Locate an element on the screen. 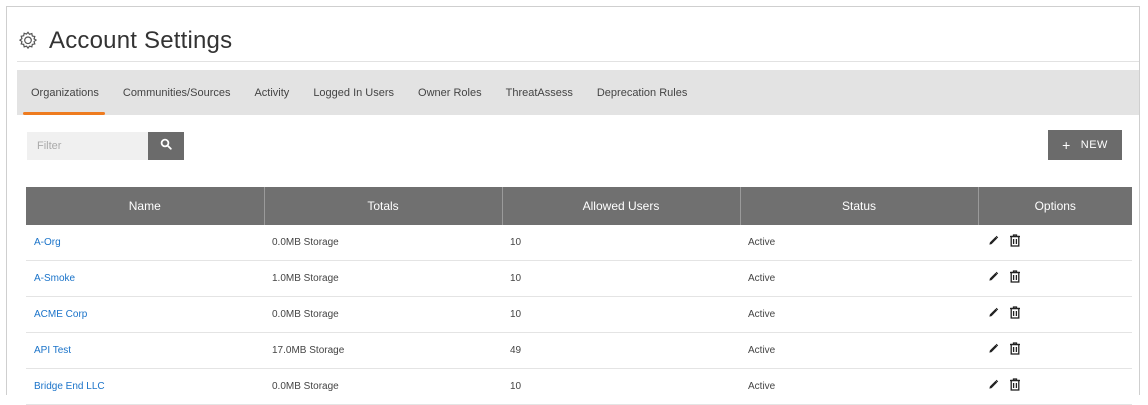 The height and width of the screenshot is (405, 1148). tab-deprecation-rules: Deprecation Rules is located at coordinates (642, 92).